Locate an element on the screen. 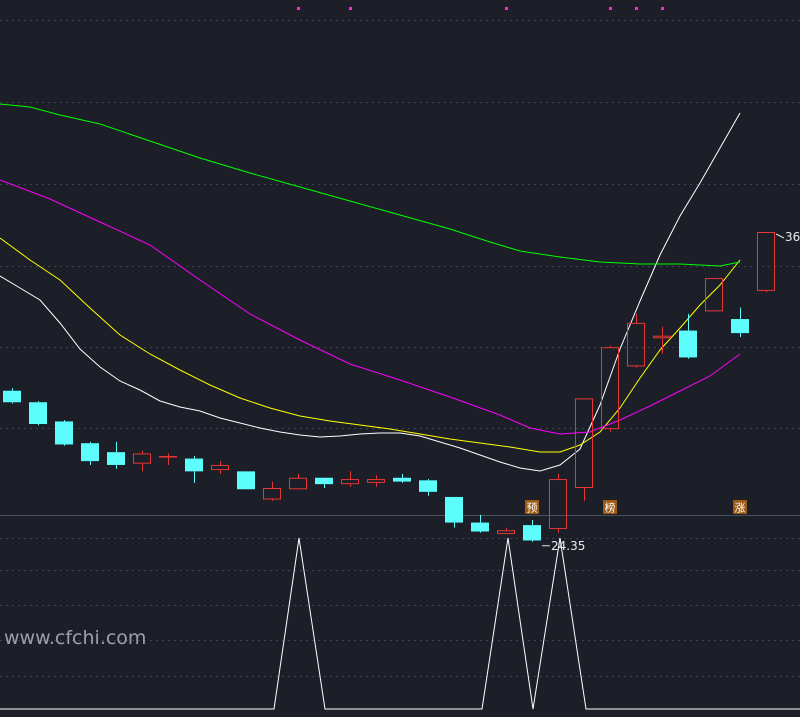 The height and width of the screenshot is (717, 800). signal-marker: 预 is located at coordinates (532, 508).